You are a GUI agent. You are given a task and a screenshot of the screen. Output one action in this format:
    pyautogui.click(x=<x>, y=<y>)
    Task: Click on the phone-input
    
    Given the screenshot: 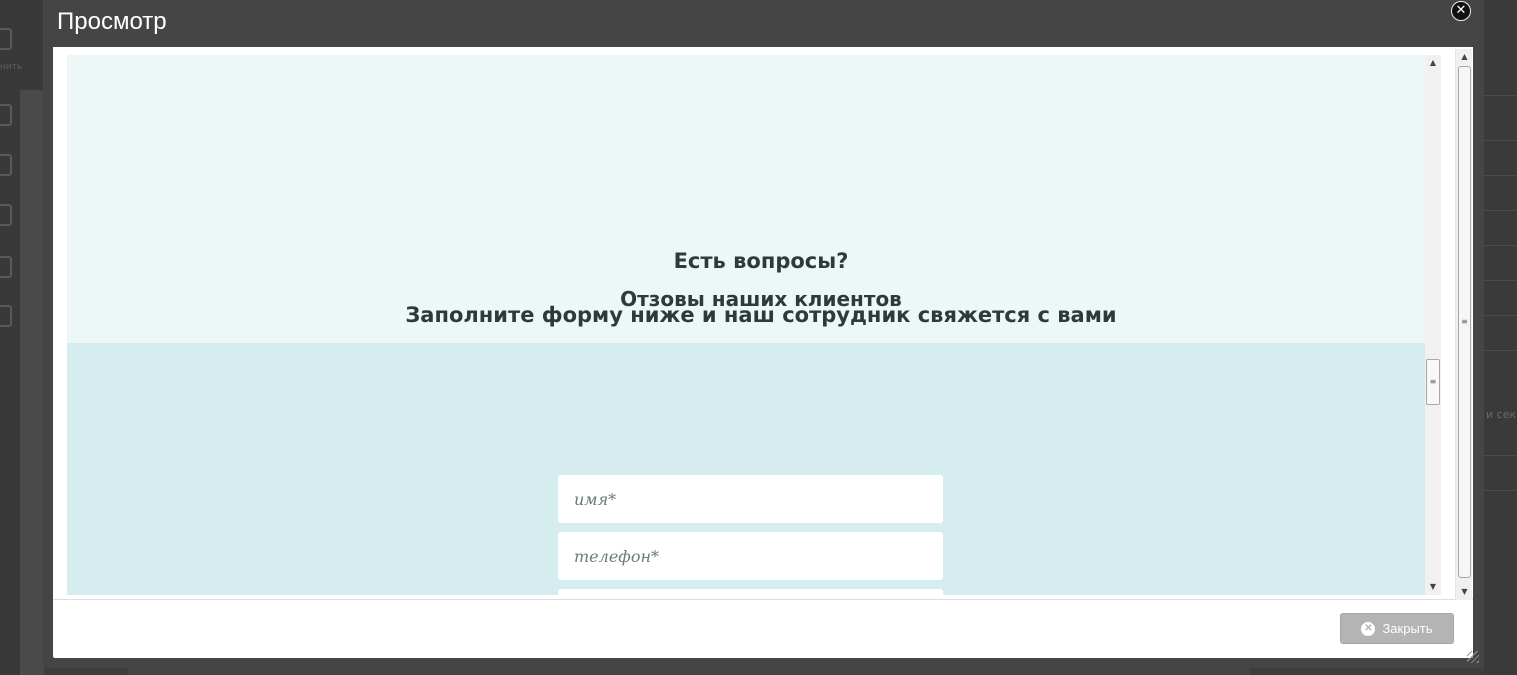 What is the action you would take?
    pyautogui.click(x=750, y=556)
    